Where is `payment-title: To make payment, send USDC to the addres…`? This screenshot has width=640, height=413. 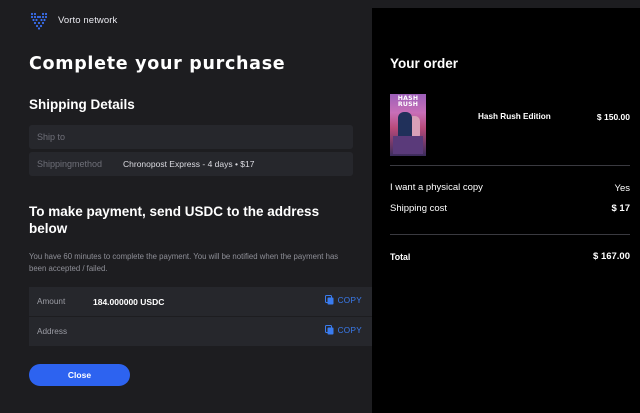 payment-title: To make payment, send USDC to the addres… is located at coordinates (174, 220).